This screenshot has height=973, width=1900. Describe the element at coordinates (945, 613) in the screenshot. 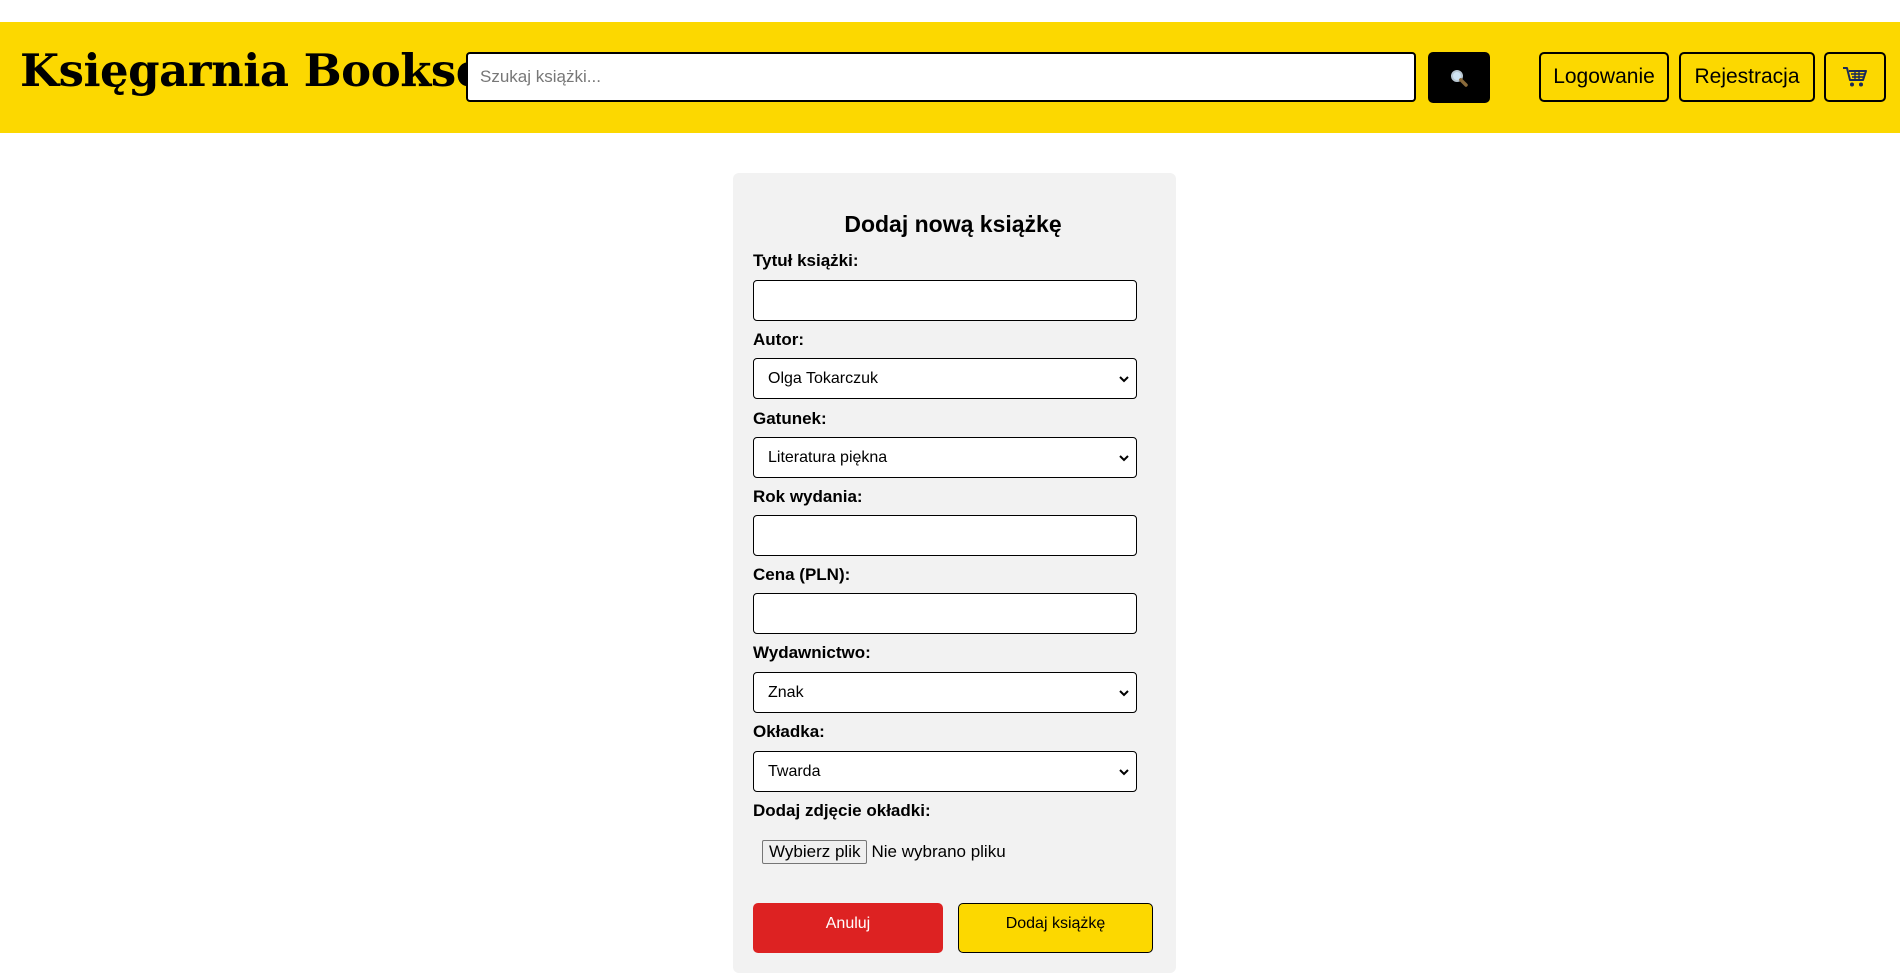

I see `price-input` at that location.